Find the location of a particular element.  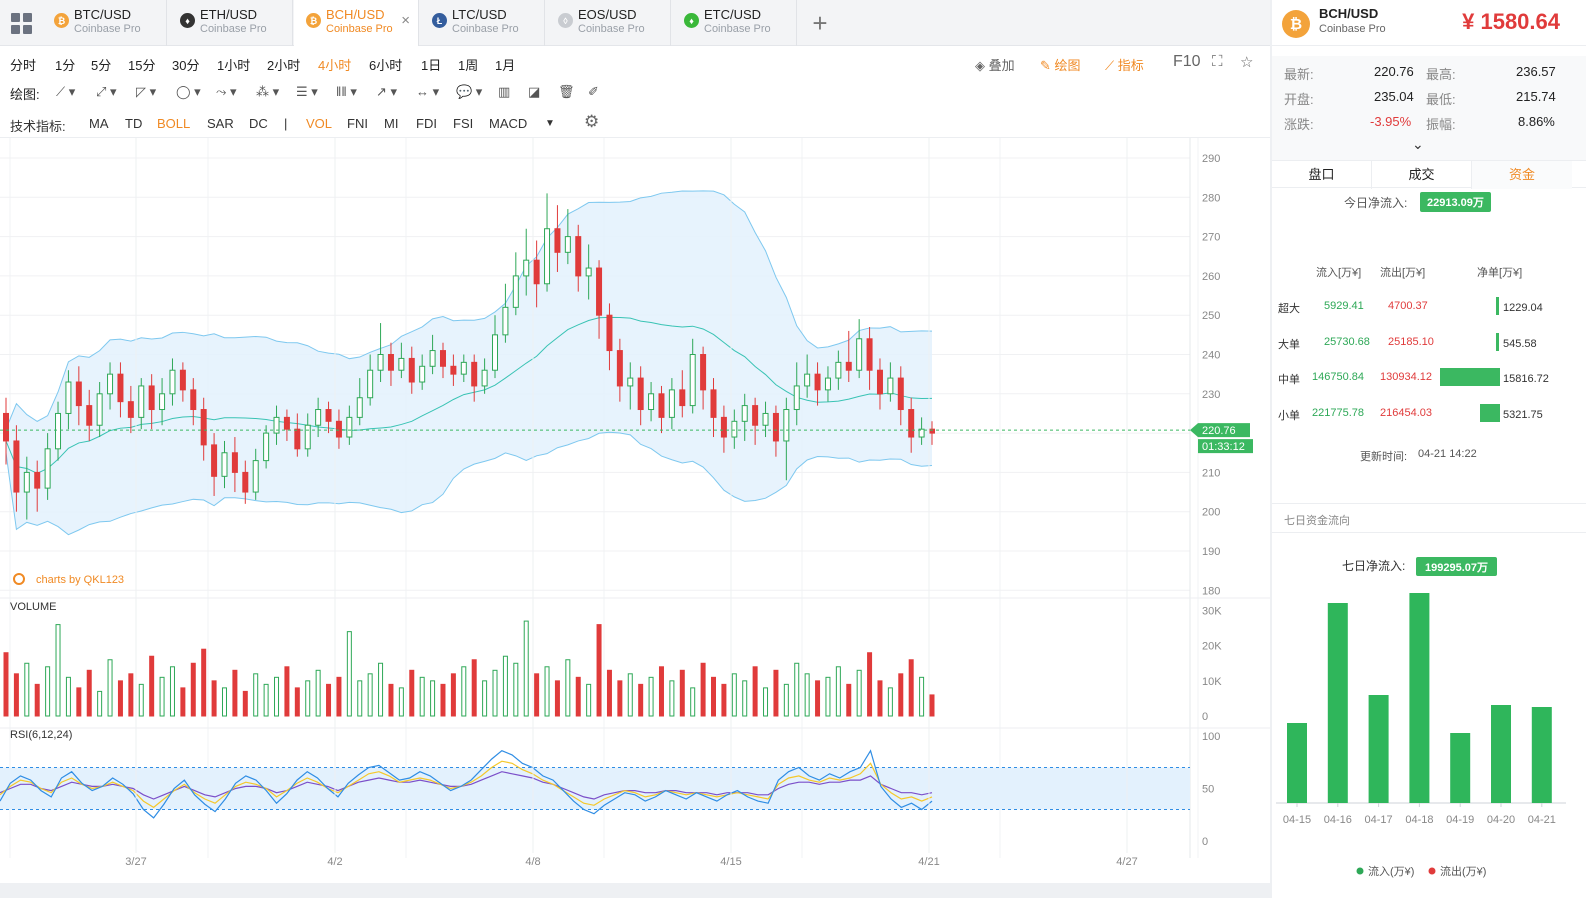

eraser-icon: ✐ is located at coordinates (593, 92).